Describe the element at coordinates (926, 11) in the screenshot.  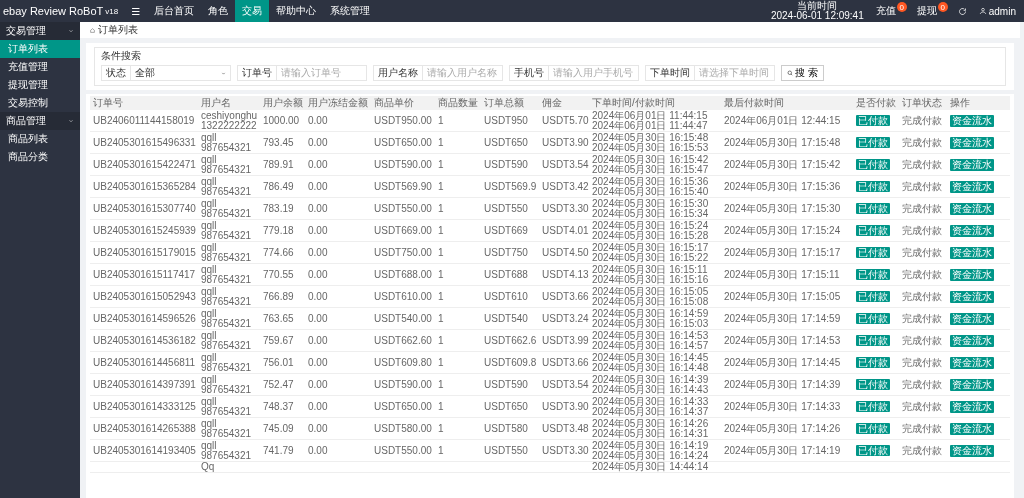
I see `header-link: 提现` at that location.